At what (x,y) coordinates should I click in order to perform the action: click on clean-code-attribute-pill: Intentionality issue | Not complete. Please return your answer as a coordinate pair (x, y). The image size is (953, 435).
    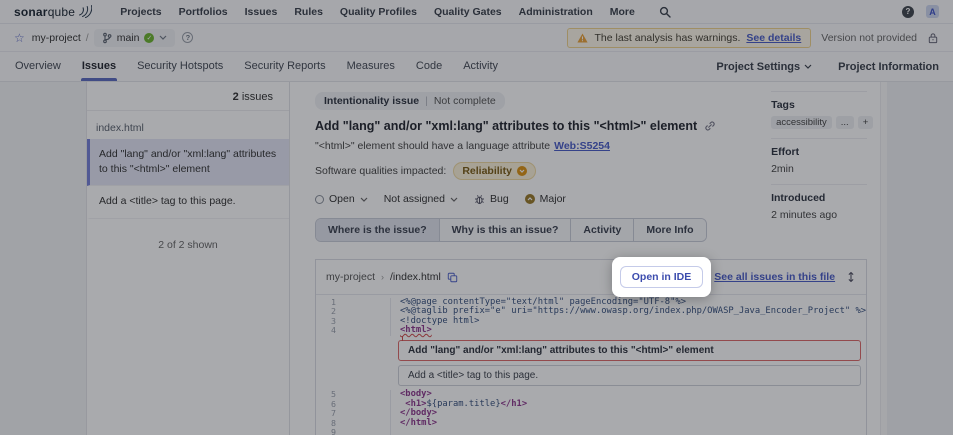
    Looking at the image, I should click on (410, 101).